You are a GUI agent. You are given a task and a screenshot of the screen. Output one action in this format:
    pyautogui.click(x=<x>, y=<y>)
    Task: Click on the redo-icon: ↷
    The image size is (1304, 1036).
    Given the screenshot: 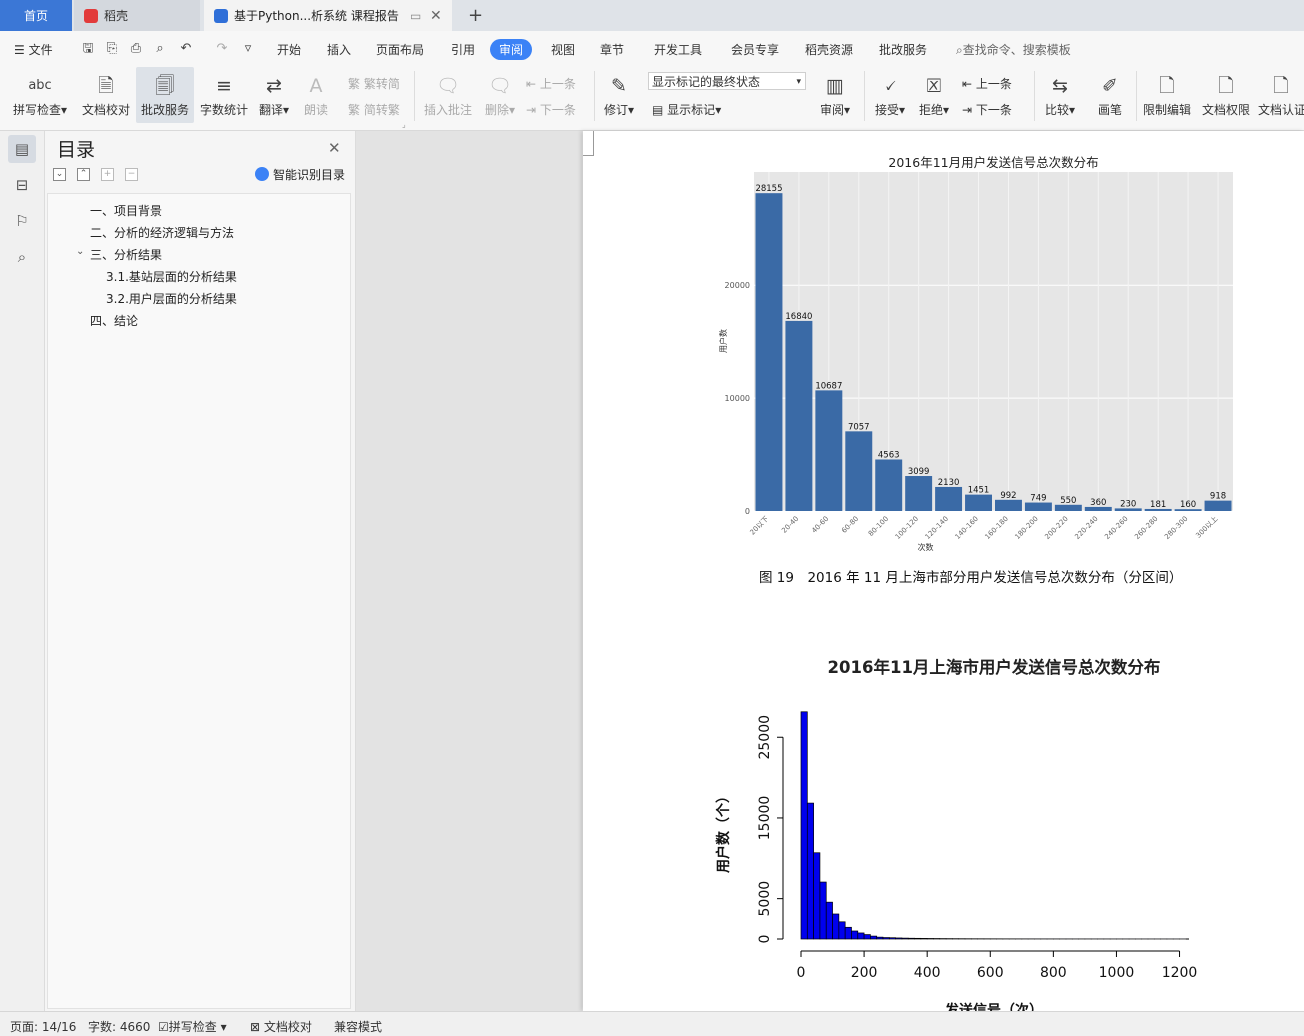 What is the action you would take?
    pyautogui.click(x=222, y=49)
    